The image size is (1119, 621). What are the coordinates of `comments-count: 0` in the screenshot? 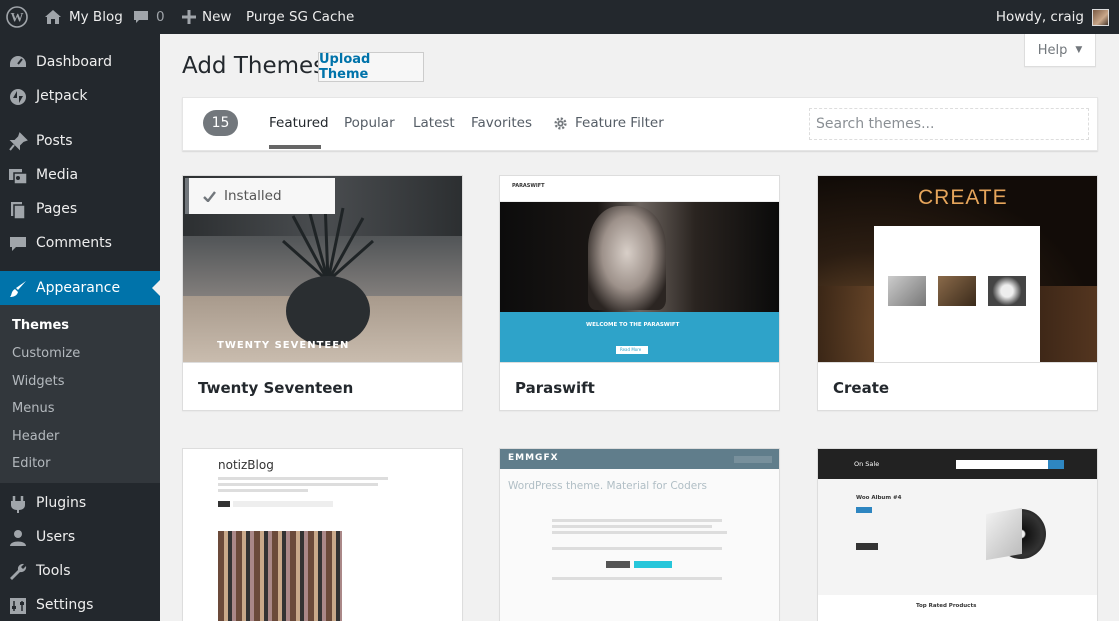 It's located at (160, 17).